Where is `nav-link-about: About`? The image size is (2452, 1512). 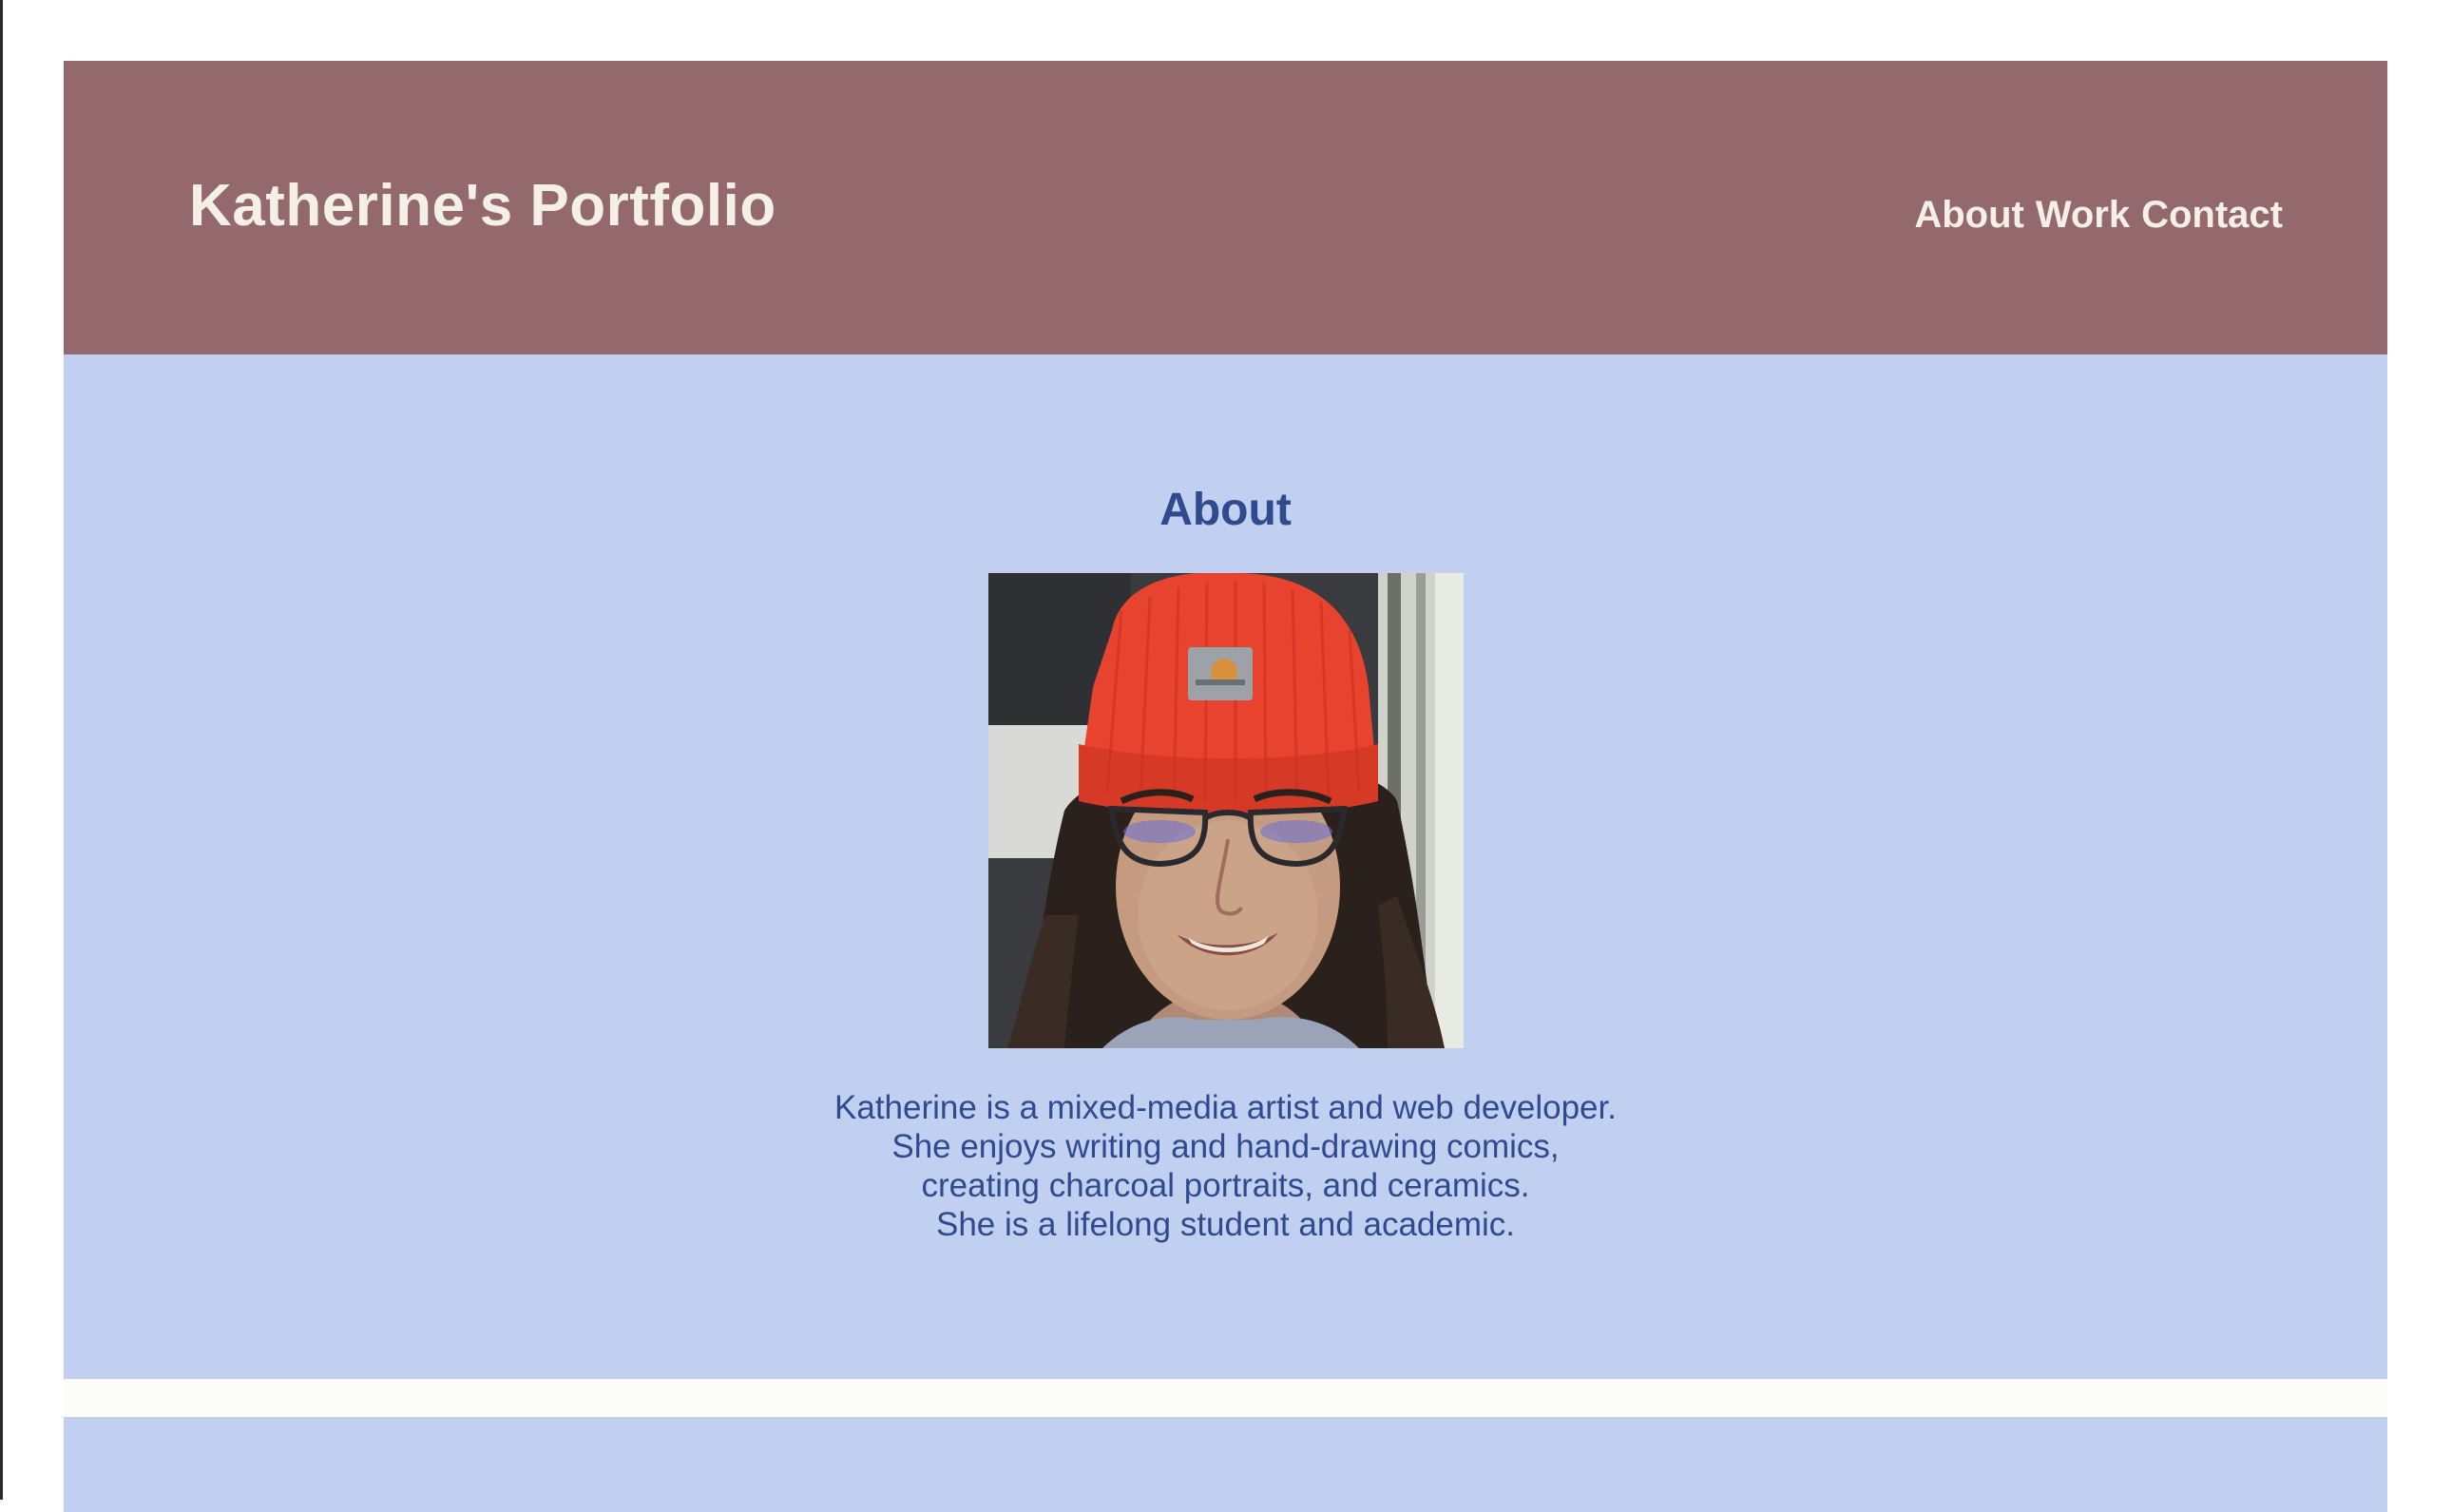 nav-link-about: About is located at coordinates (1969, 215).